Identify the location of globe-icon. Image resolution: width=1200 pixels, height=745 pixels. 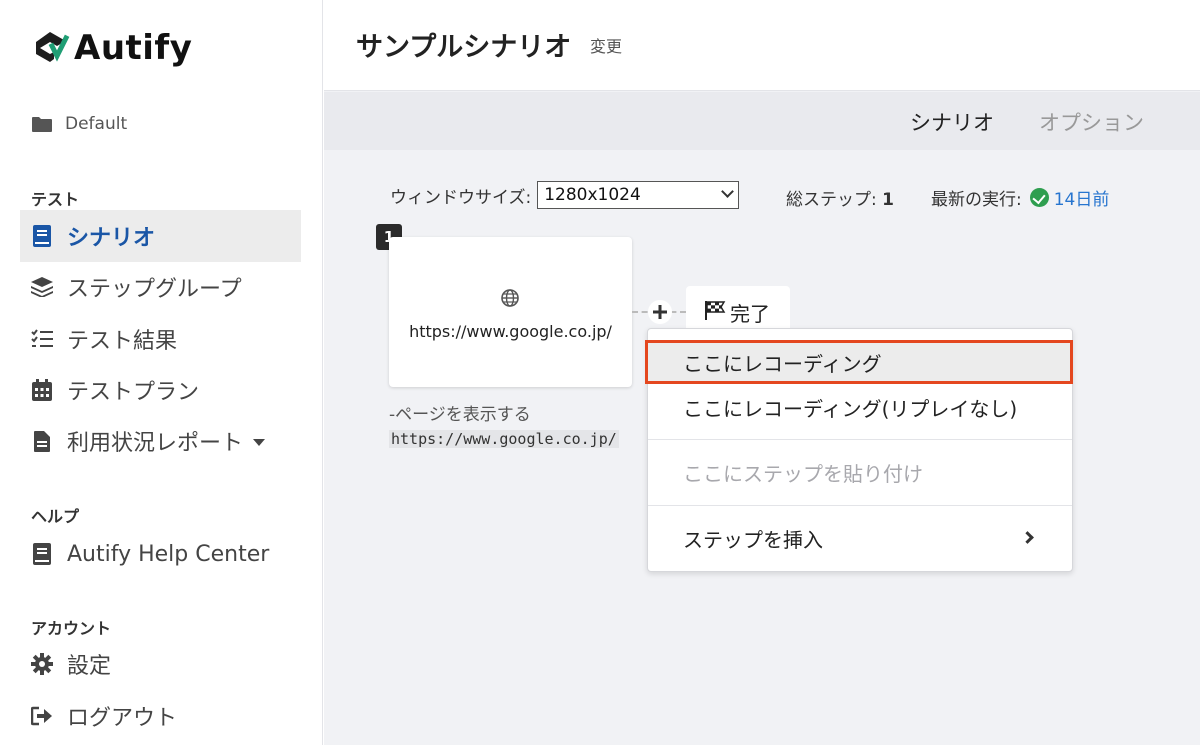
(510, 298).